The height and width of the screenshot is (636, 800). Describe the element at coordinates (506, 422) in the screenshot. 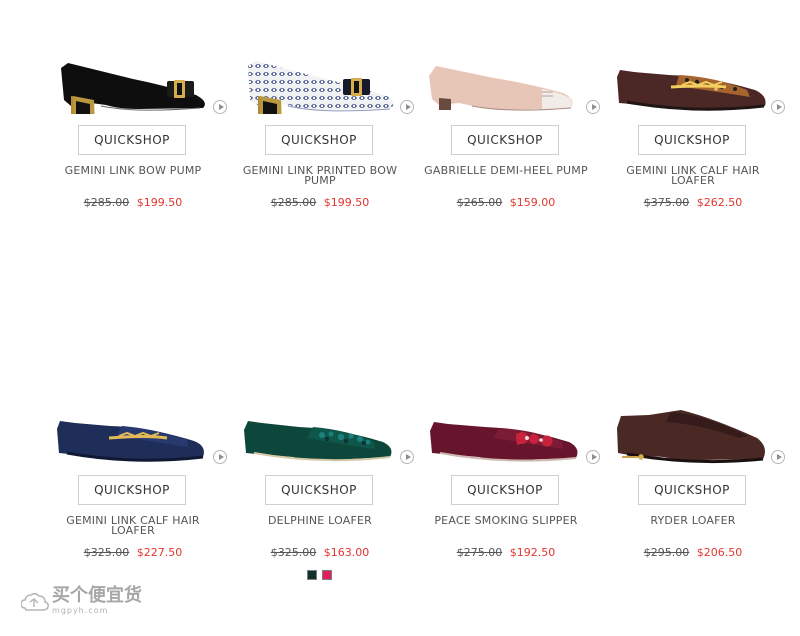

I see `burgundy-smoking-slipper-image` at that location.